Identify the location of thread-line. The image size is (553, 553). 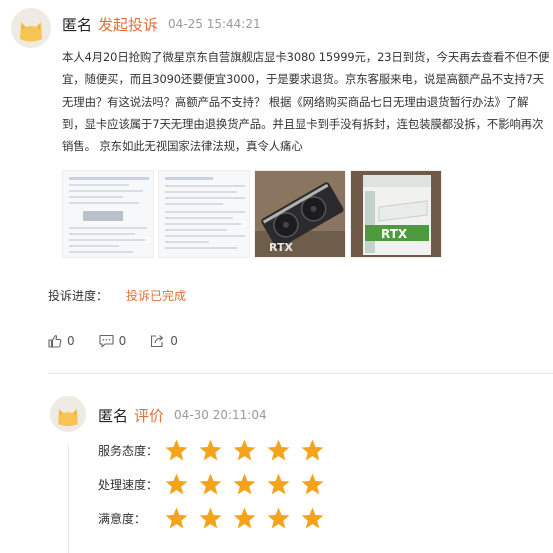
(68, 499).